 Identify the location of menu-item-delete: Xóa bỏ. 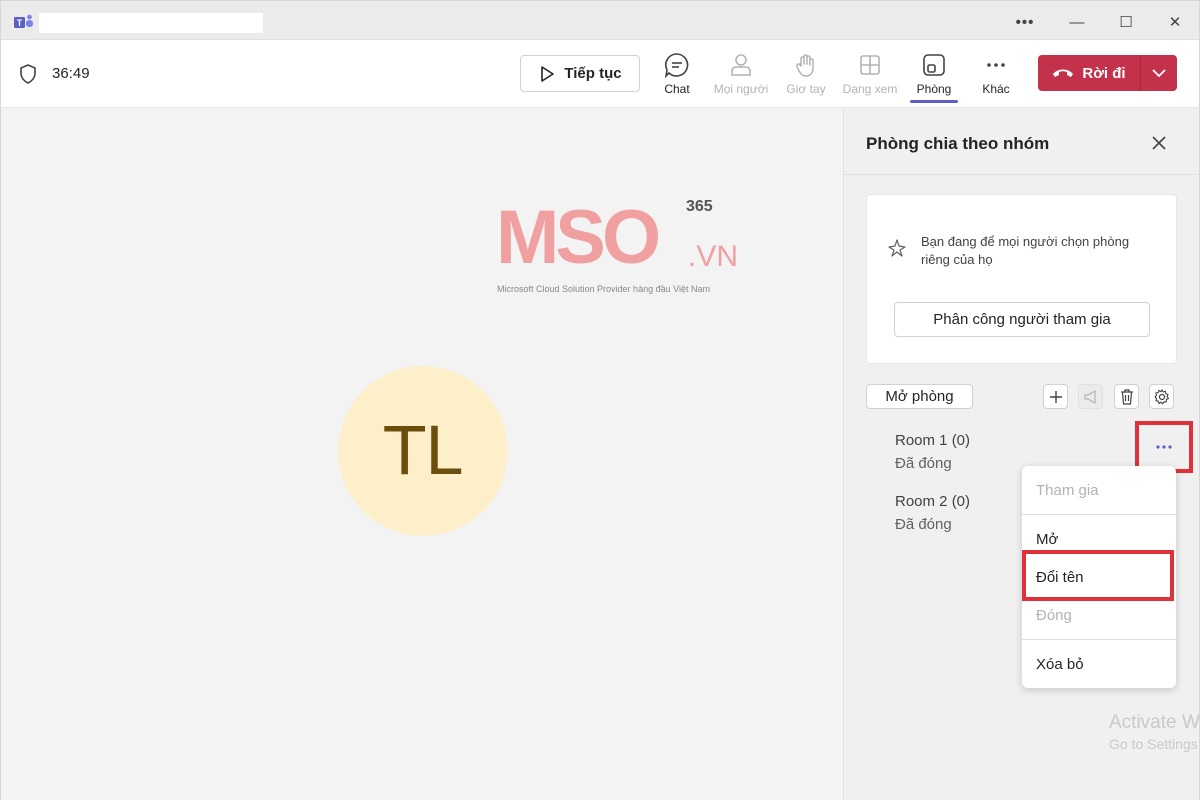
(1060, 664).